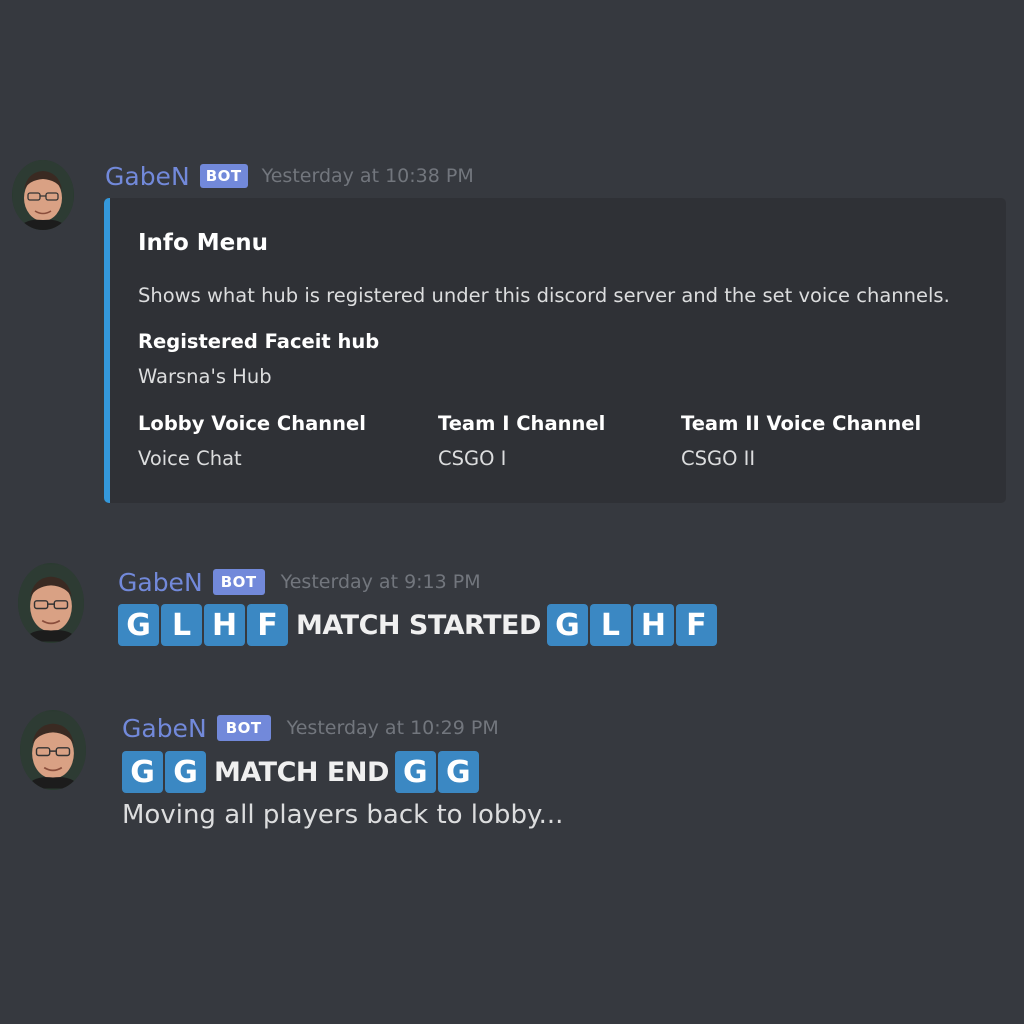  Describe the element at coordinates (368, 176) in the screenshot. I see `timestamp: Yesterday at 10:38 PM` at that location.